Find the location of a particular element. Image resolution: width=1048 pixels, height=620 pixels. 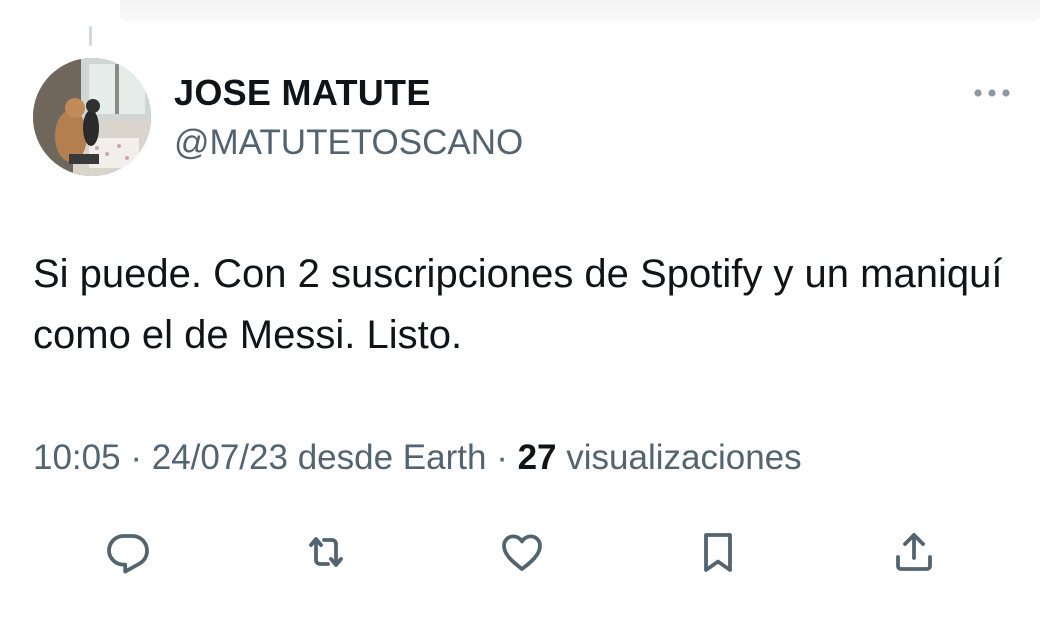

tweet-time: 10:05 is located at coordinates (77, 457).